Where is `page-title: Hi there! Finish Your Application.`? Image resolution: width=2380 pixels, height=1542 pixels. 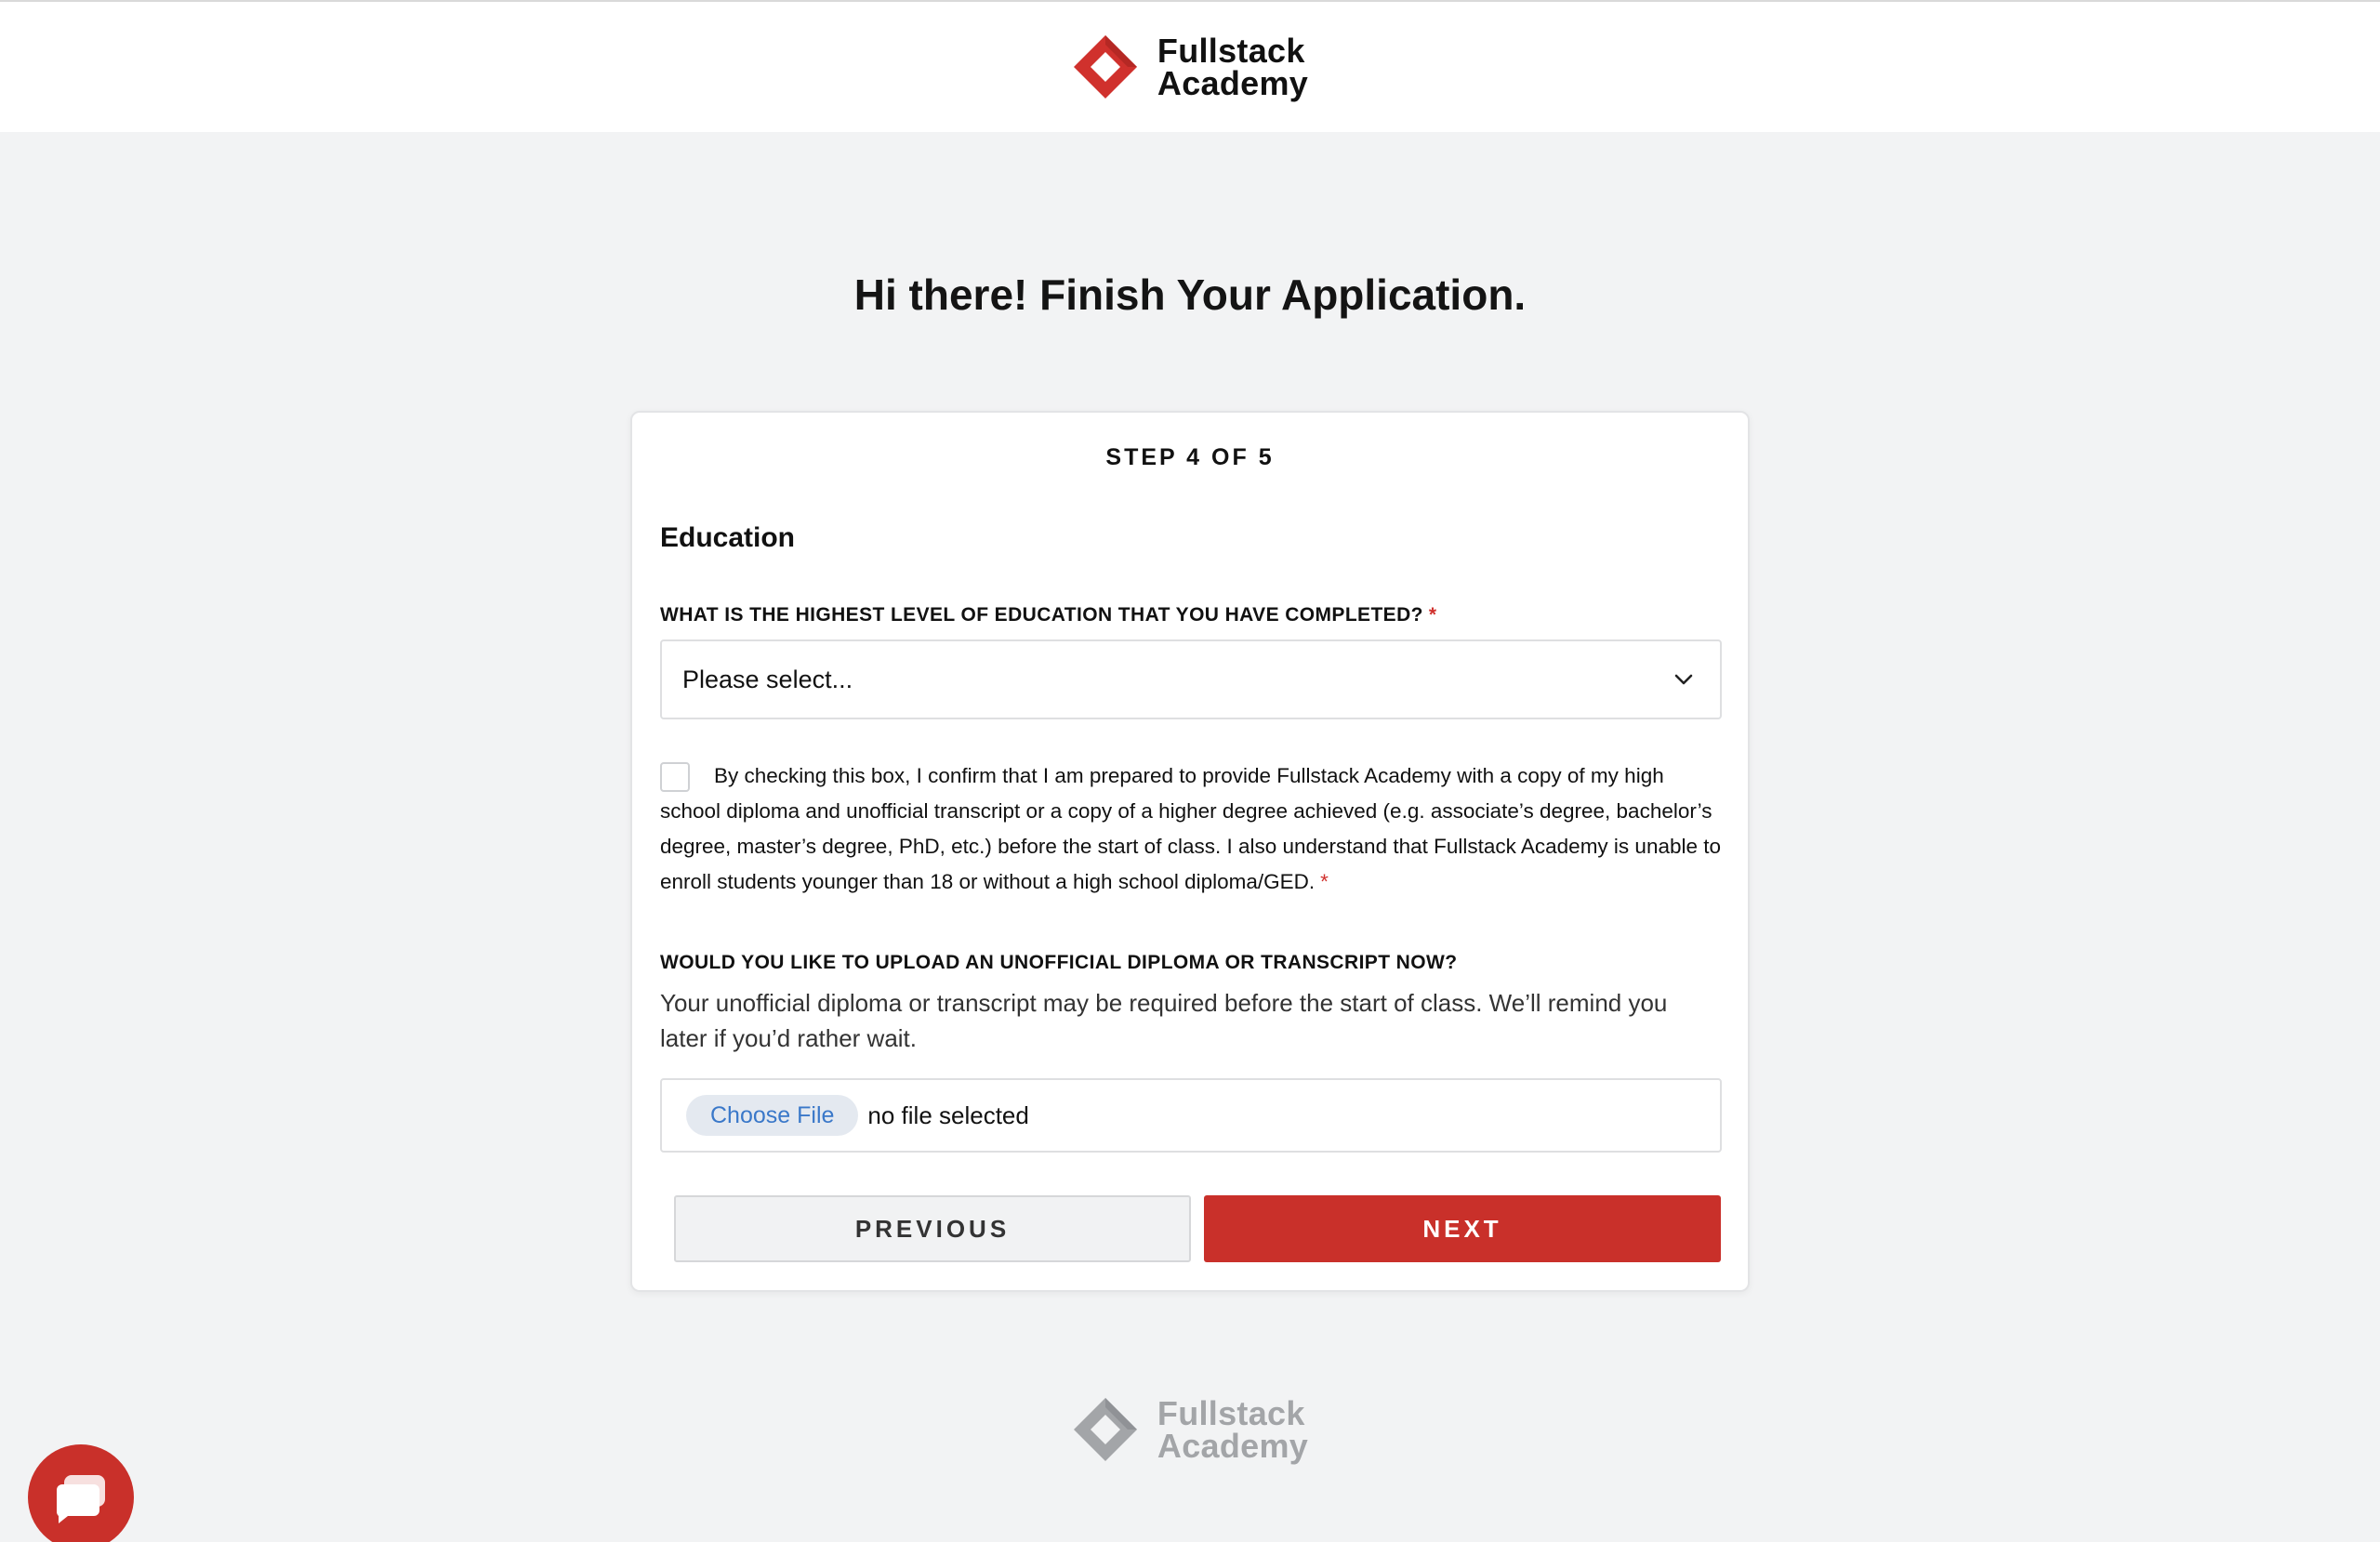 page-title: Hi there! Finish Your Application. is located at coordinates (1190, 294).